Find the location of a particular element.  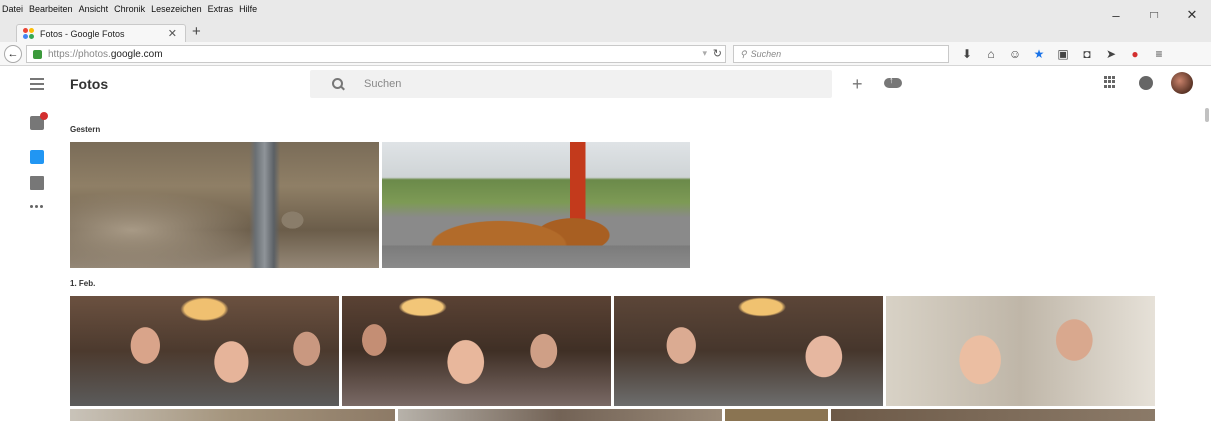

back-button: ← is located at coordinates (13, 54).